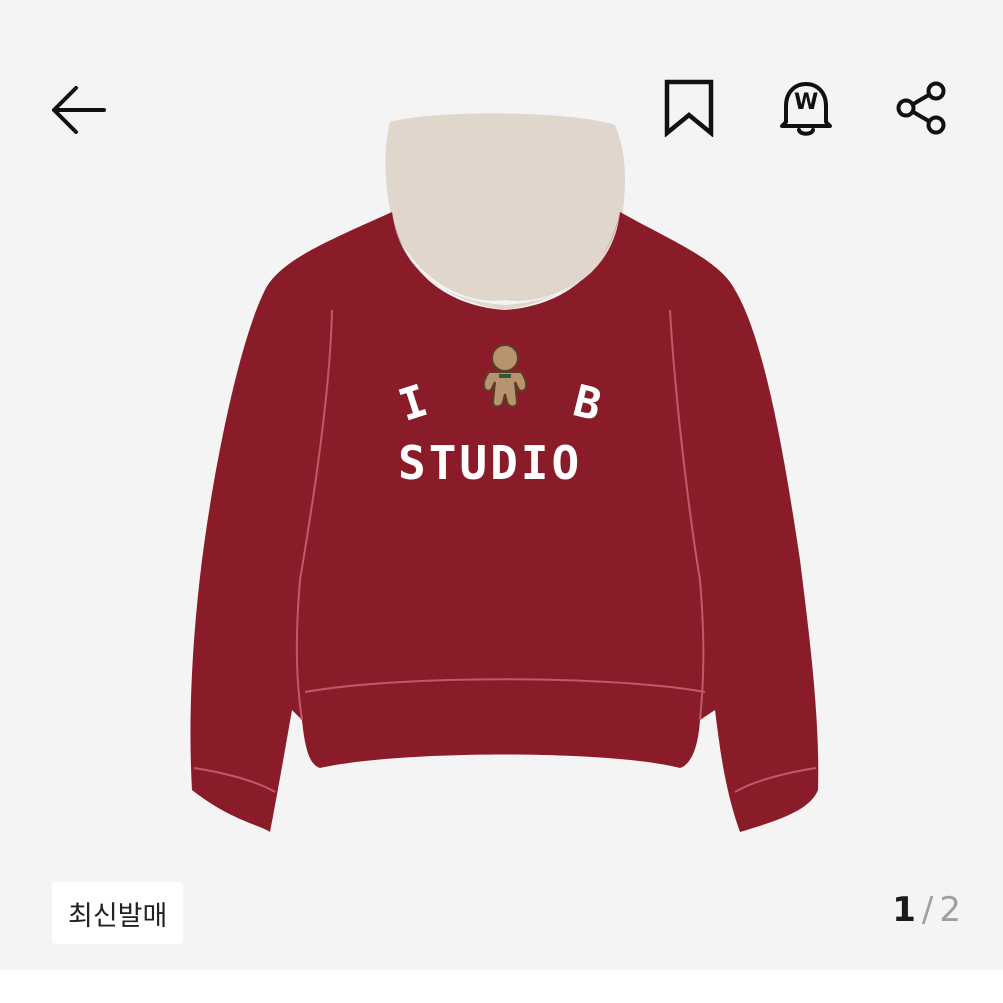  I want to click on back-button, so click(78, 110).